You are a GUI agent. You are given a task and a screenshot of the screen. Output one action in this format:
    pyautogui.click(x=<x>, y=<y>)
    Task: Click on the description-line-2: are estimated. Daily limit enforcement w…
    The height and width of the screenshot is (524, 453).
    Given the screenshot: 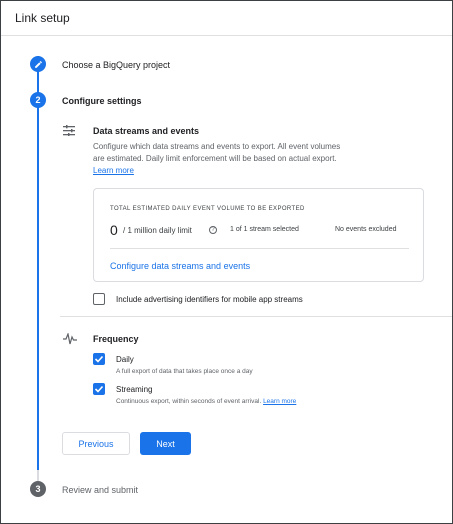 What is the action you would take?
    pyautogui.click(x=215, y=158)
    